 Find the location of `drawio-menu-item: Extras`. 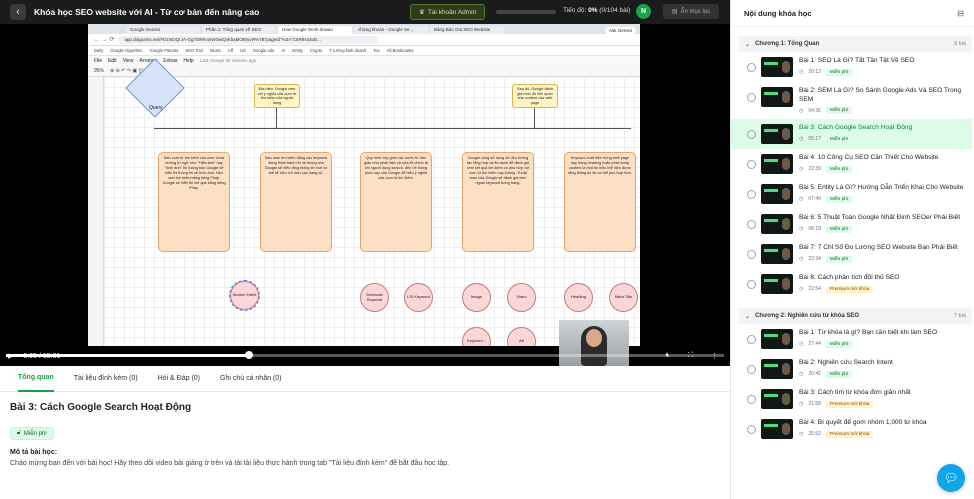

drawio-menu-item: Extras is located at coordinates (170, 60).